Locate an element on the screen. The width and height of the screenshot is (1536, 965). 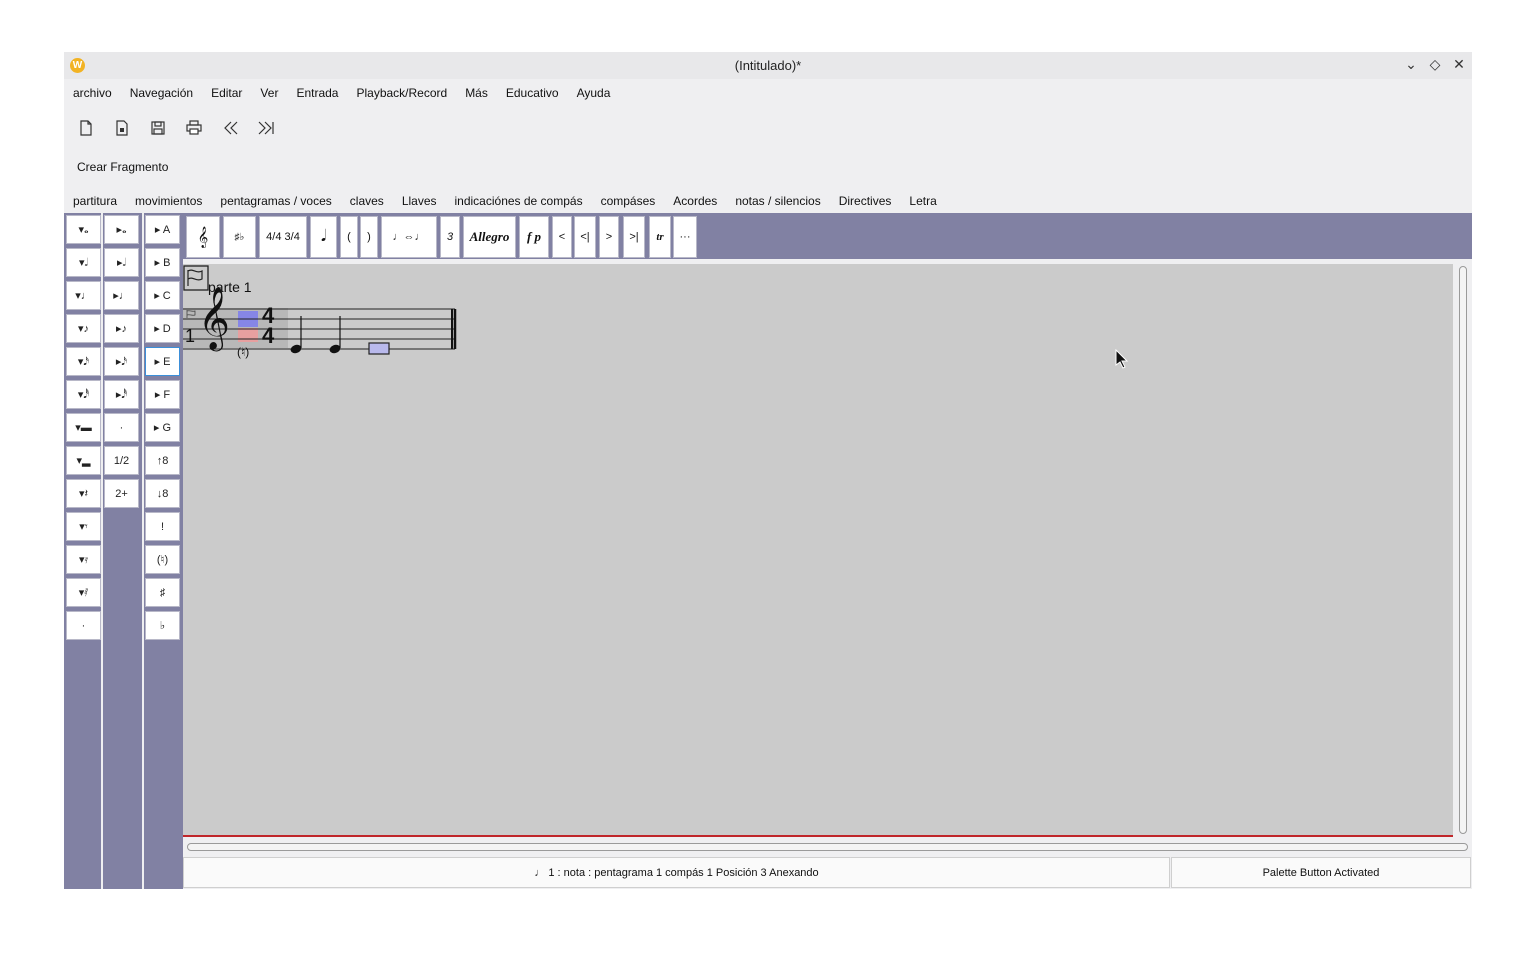
palette-button-note-e: ▸ E is located at coordinates (162, 361).